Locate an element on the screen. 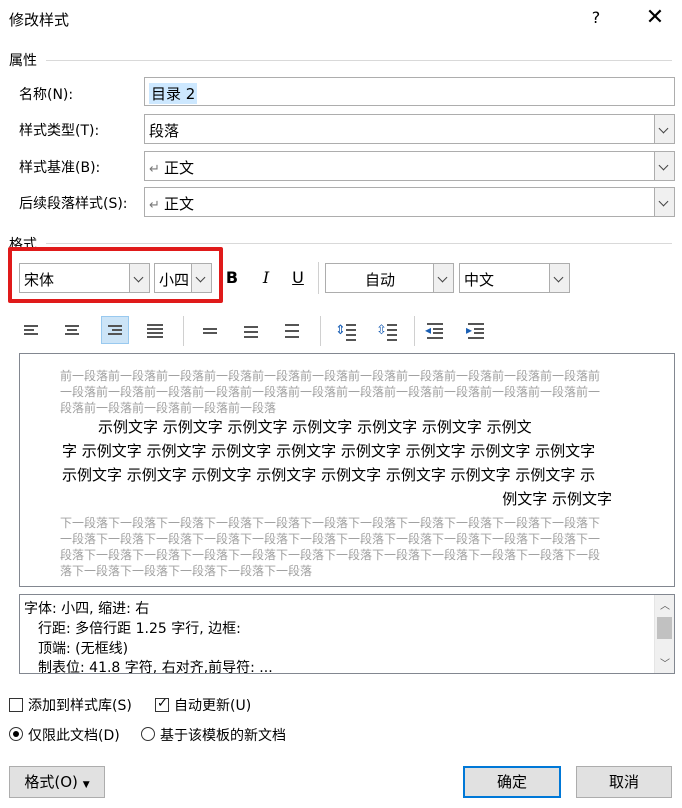 The image size is (682, 808). description-line: 行距: 多倍行距 1.25 字行, 边框: is located at coordinates (139, 629).